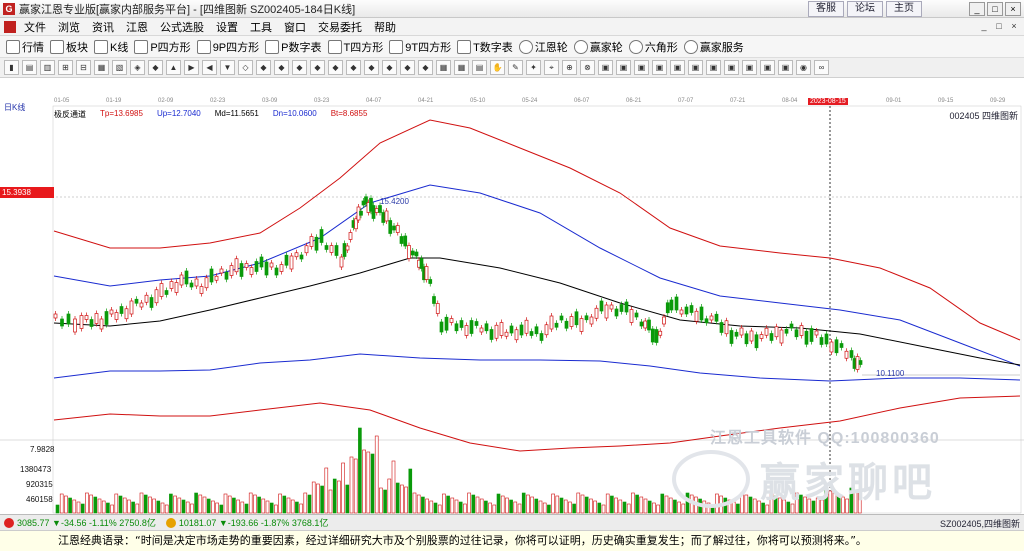 This screenshot has height=551, width=1024. What do you see at coordinates (101, 67) in the screenshot?
I see `draw-tool-5-icon: ▦` at bounding box center [101, 67].